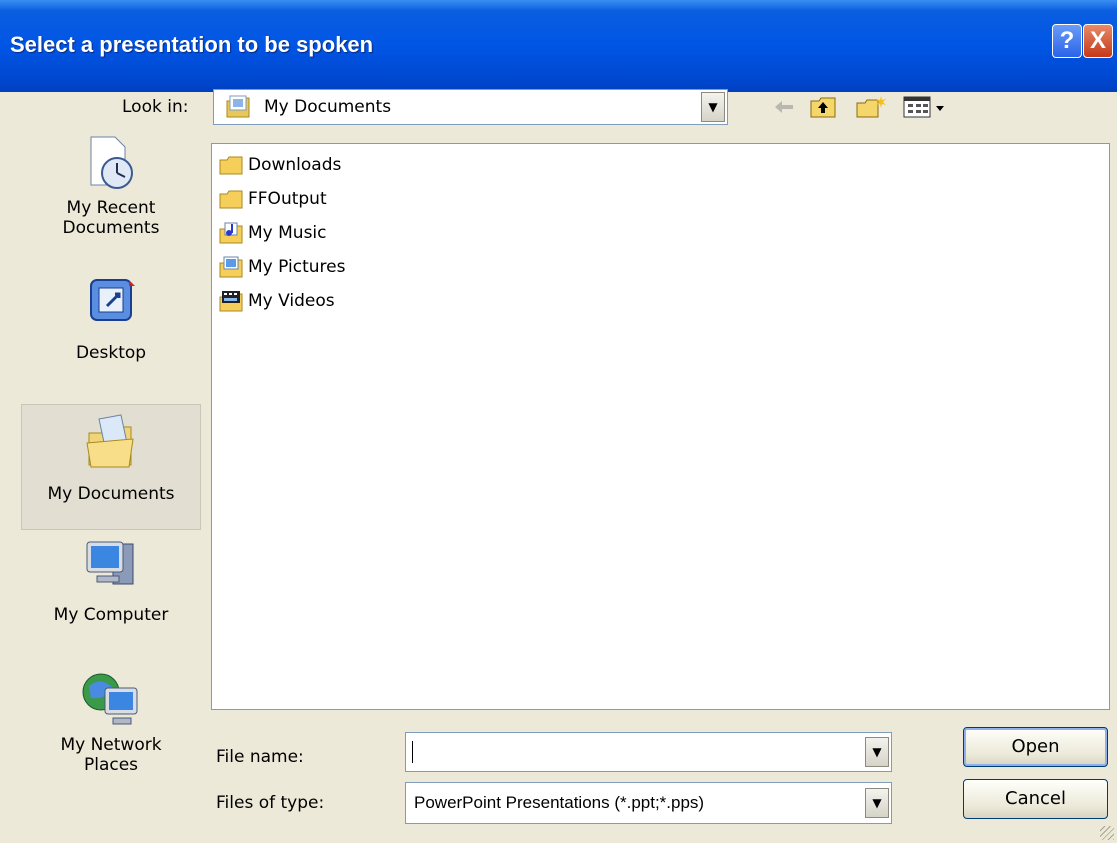 The image size is (1117, 843). What do you see at coordinates (1035, 799) in the screenshot?
I see `cancel-button: Cancel` at bounding box center [1035, 799].